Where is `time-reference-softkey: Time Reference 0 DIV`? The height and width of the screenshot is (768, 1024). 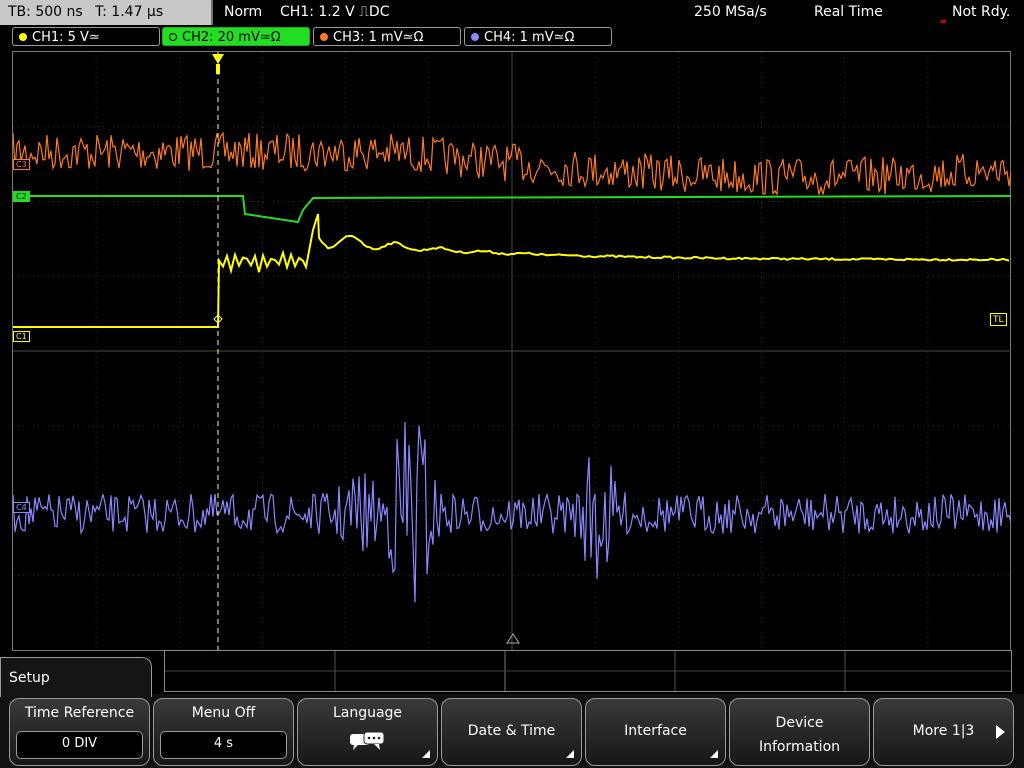 time-reference-softkey: Time Reference 0 DIV is located at coordinates (79, 732).